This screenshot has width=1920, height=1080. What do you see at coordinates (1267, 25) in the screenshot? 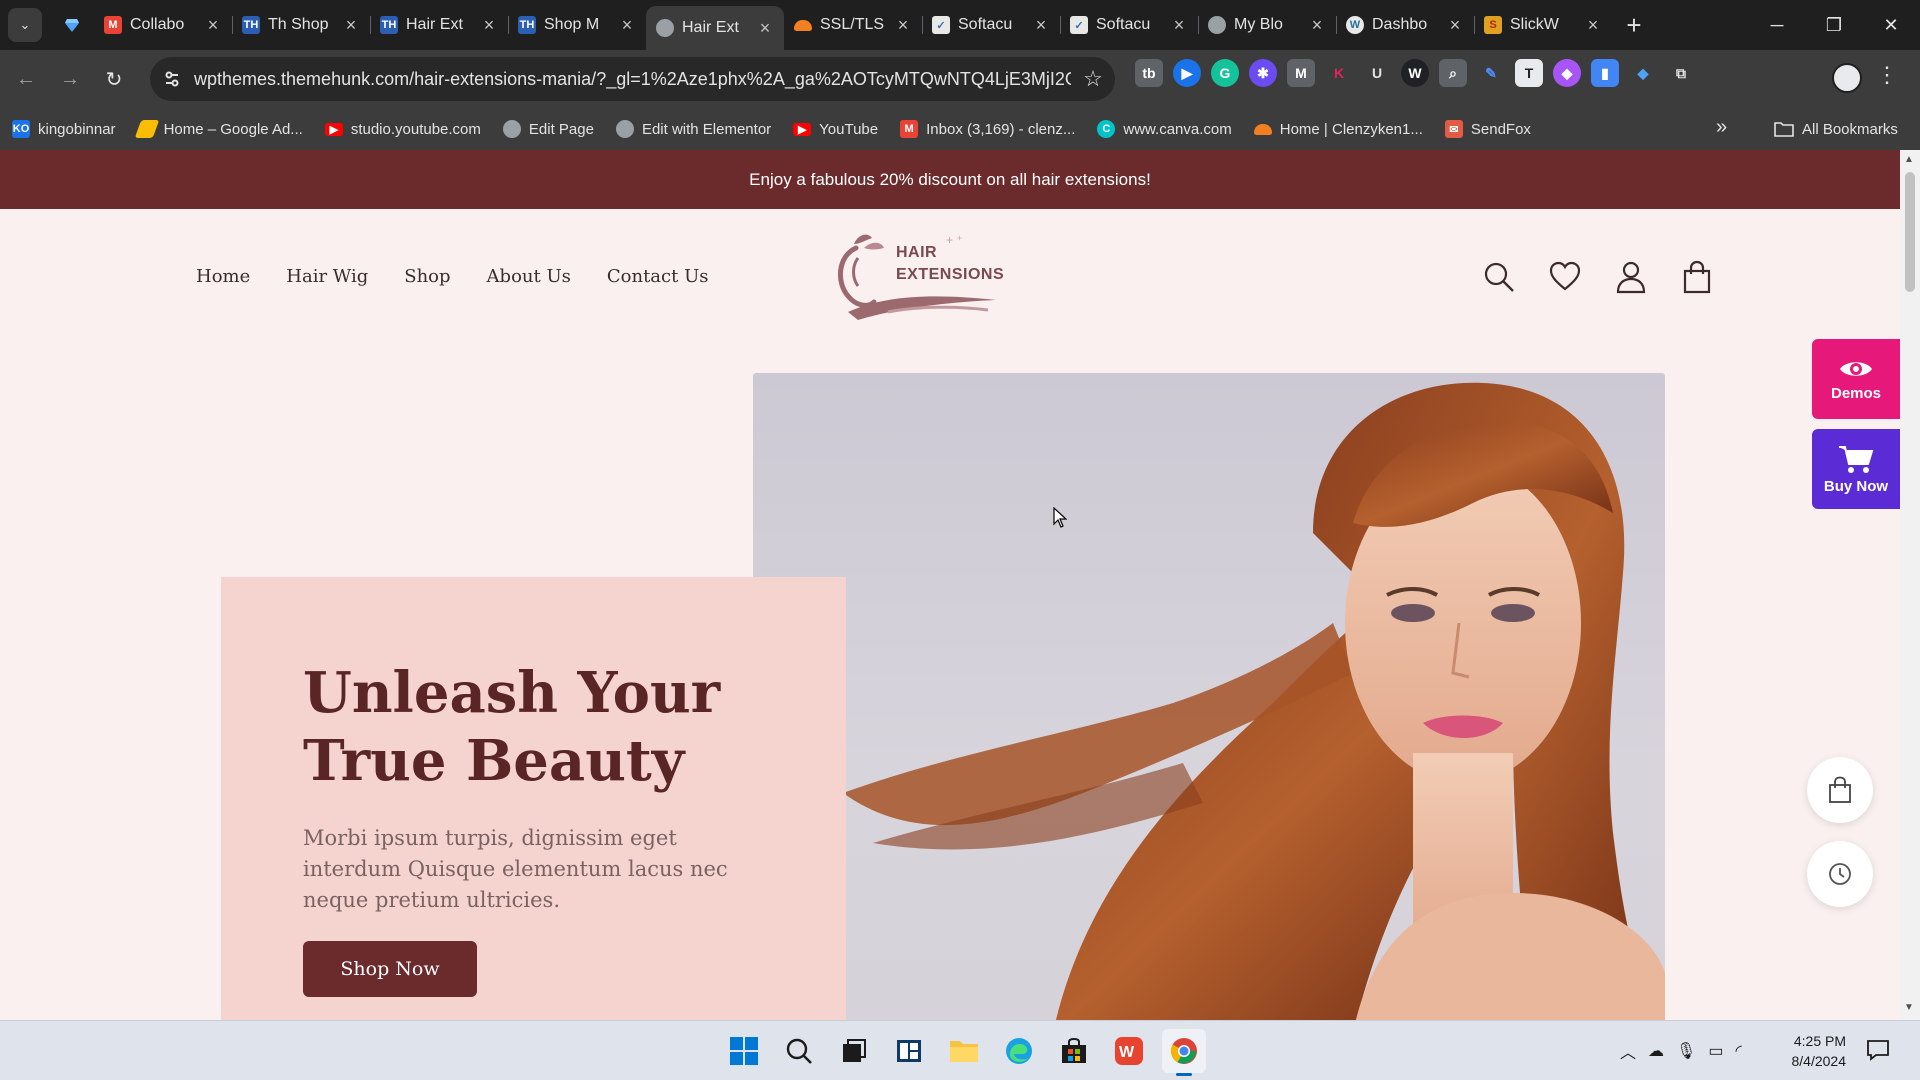
I see `tab-8: My Blo ×` at bounding box center [1267, 25].